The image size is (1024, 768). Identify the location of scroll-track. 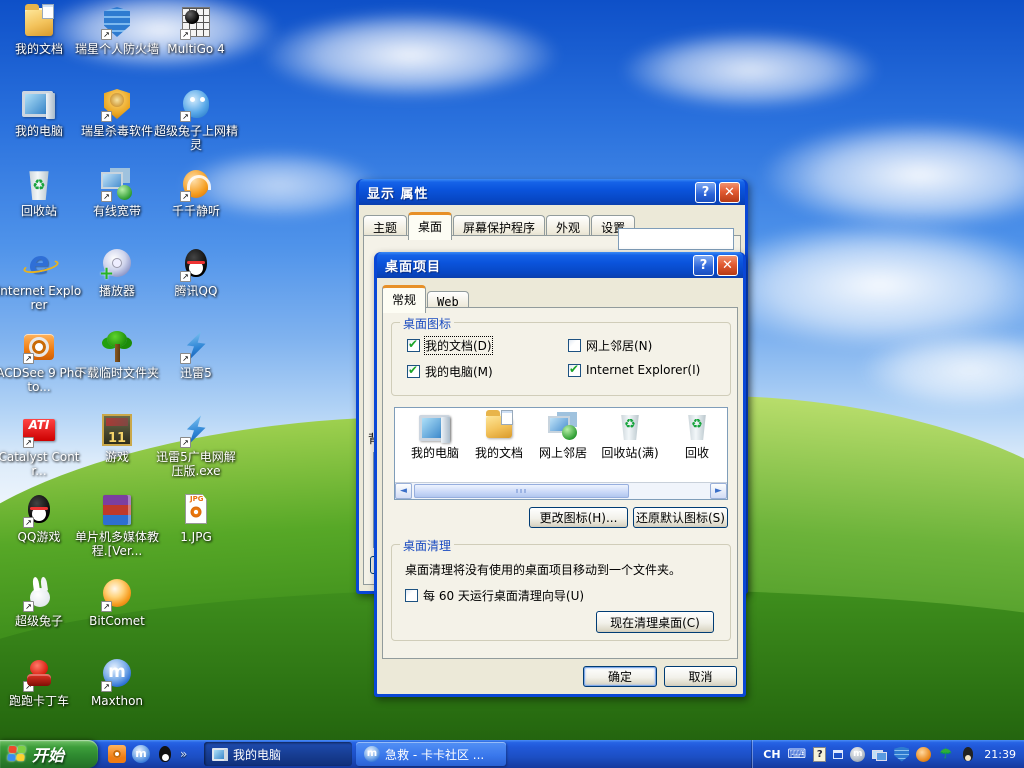
(561, 491).